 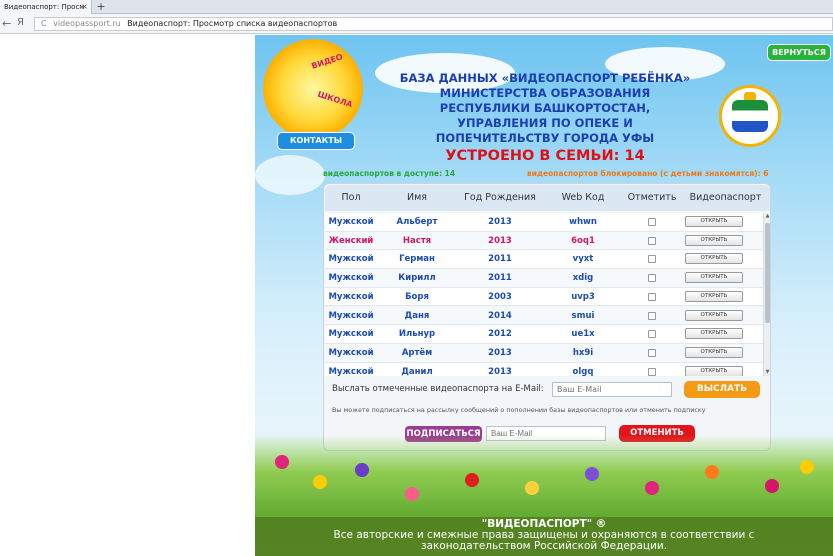 I want to click on table-row: Мужской Альберт 2013 whwn ОТКРЫТЬ, so click(x=544, y=222).